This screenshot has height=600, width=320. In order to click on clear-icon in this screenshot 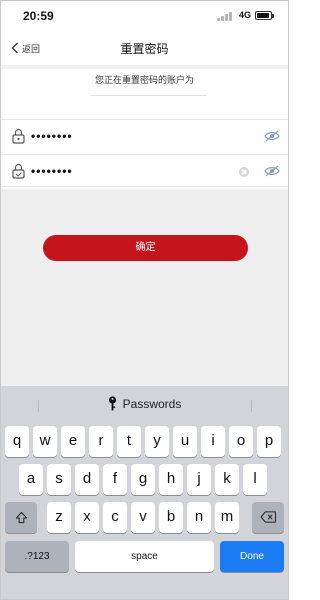, I will do `click(244, 172)`.